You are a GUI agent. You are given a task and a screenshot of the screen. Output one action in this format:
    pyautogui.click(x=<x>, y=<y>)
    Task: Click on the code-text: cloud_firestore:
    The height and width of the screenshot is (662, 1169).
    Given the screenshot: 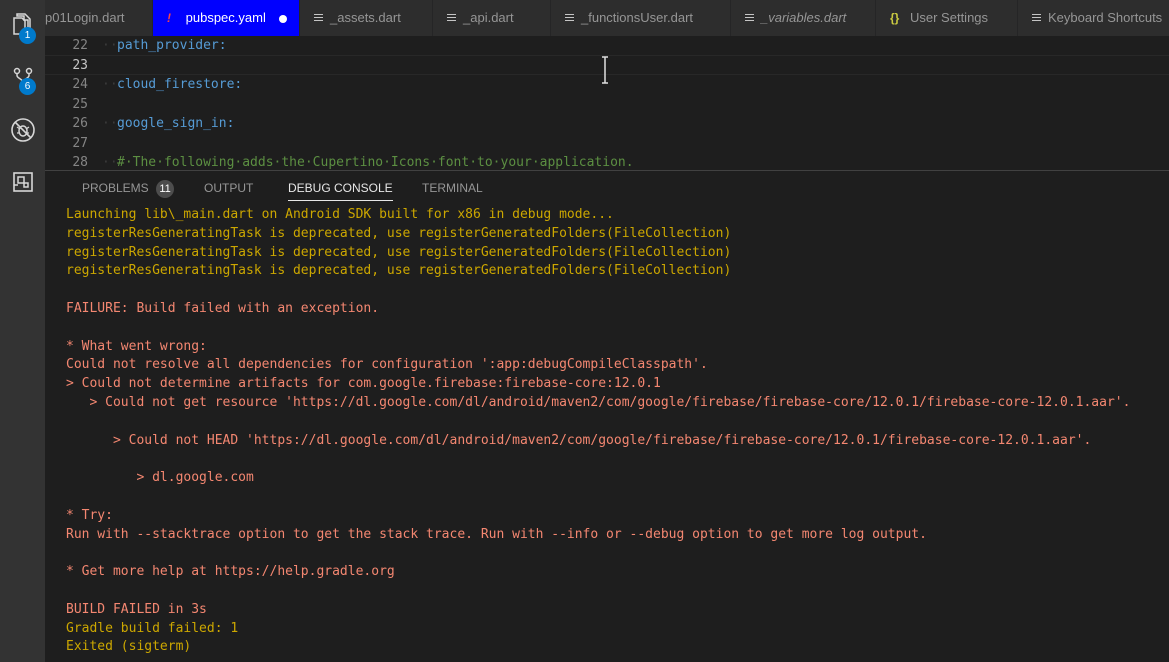 What is the action you would take?
    pyautogui.click(x=180, y=84)
    